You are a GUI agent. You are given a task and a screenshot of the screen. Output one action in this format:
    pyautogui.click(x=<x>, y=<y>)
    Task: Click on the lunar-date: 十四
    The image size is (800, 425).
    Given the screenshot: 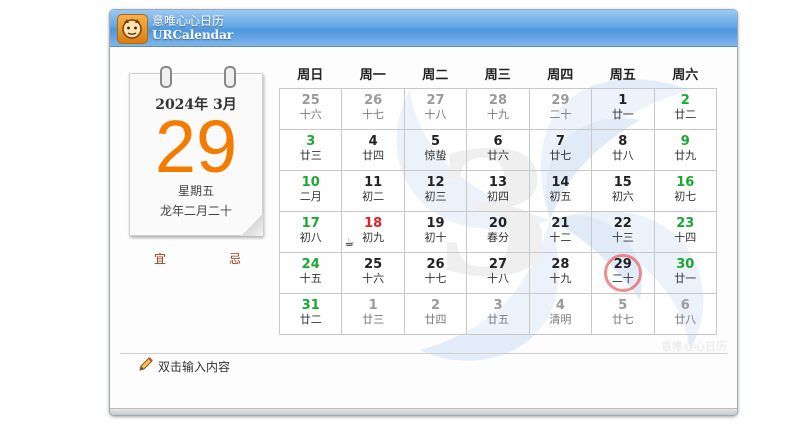 What is the action you would take?
    pyautogui.click(x=685, y=237)
    